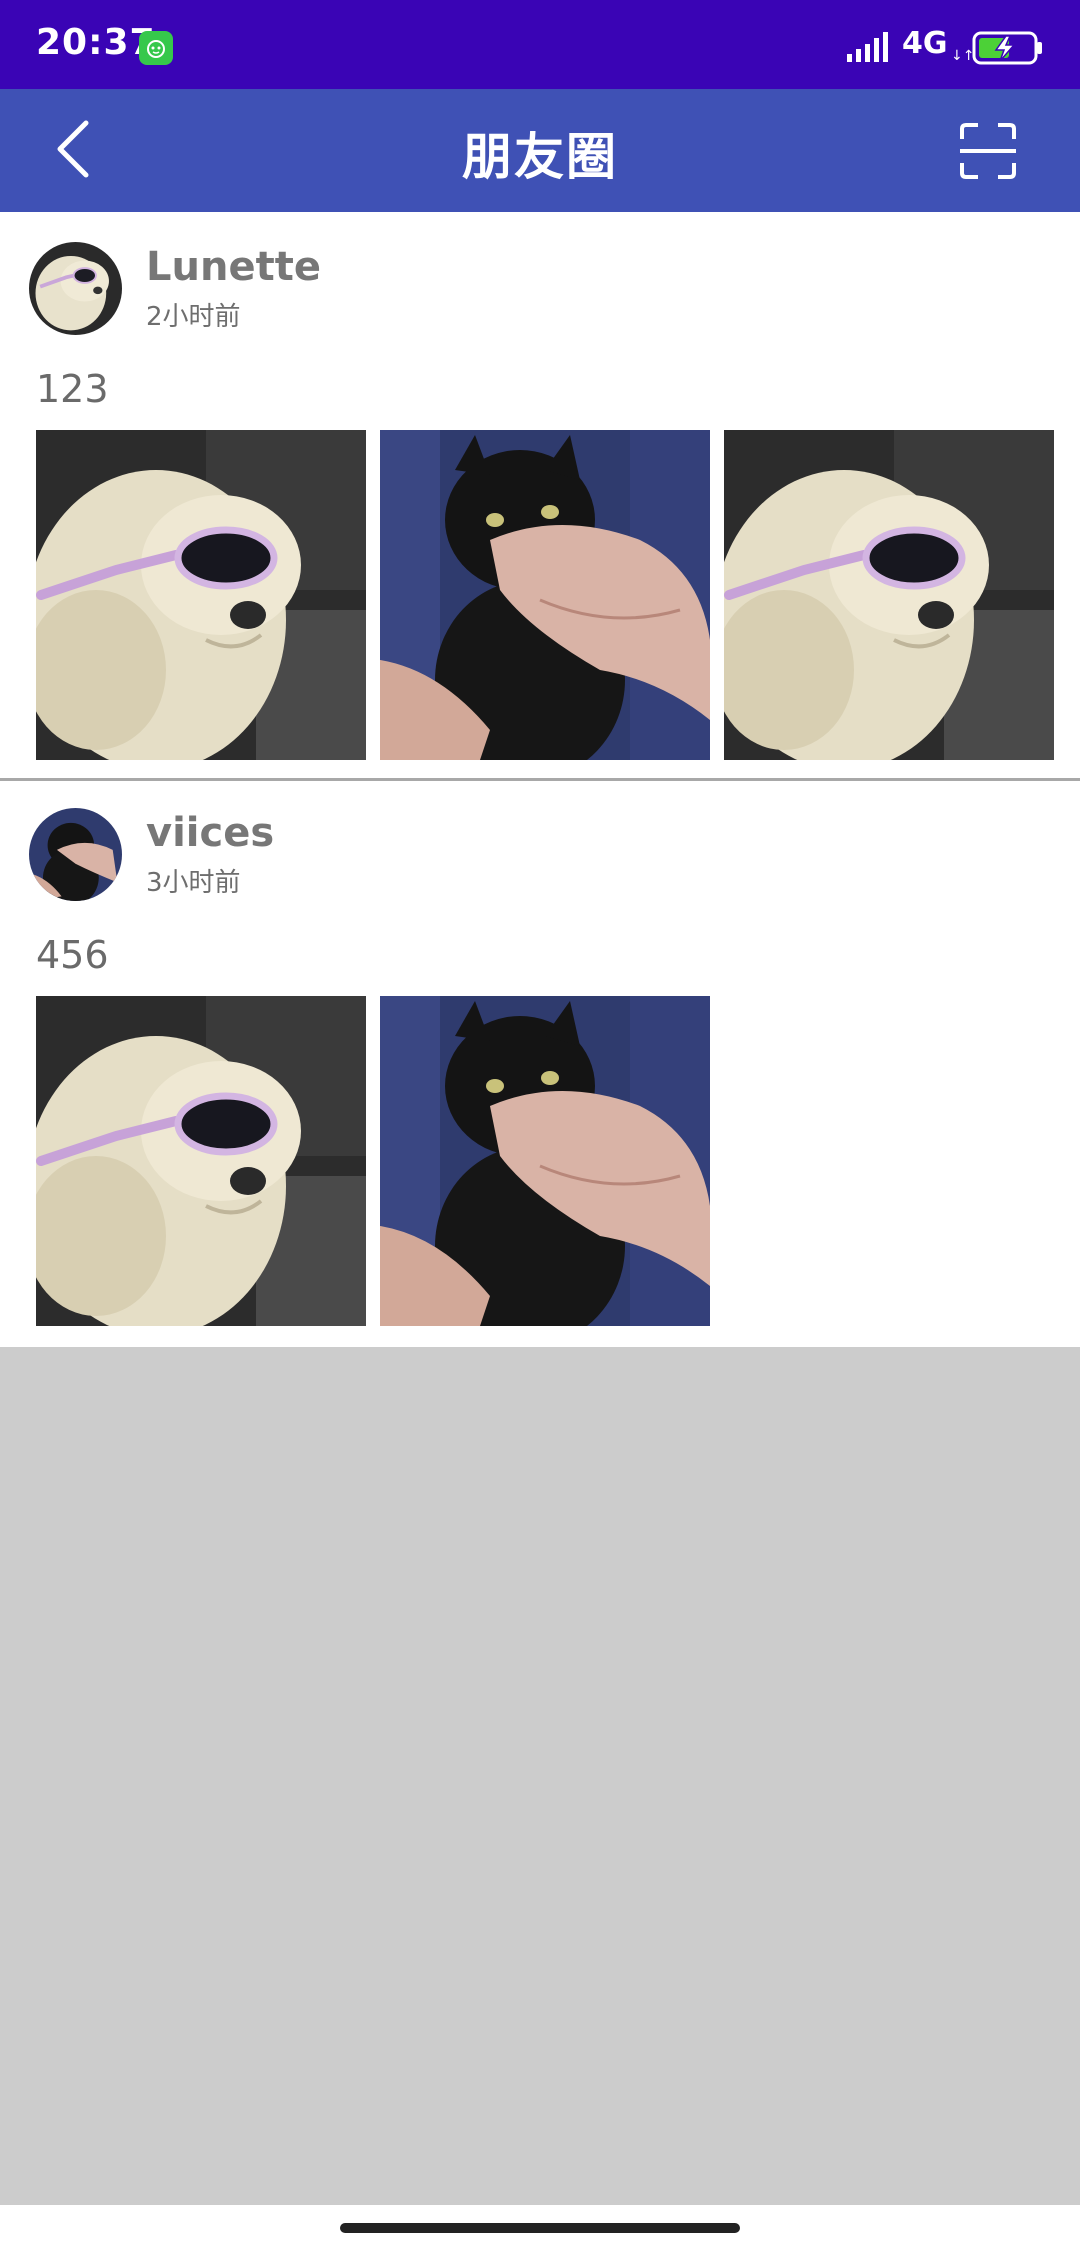 This screenshot has width=1080, height=2248. I want to click on scan-icon, so click(988, 151).